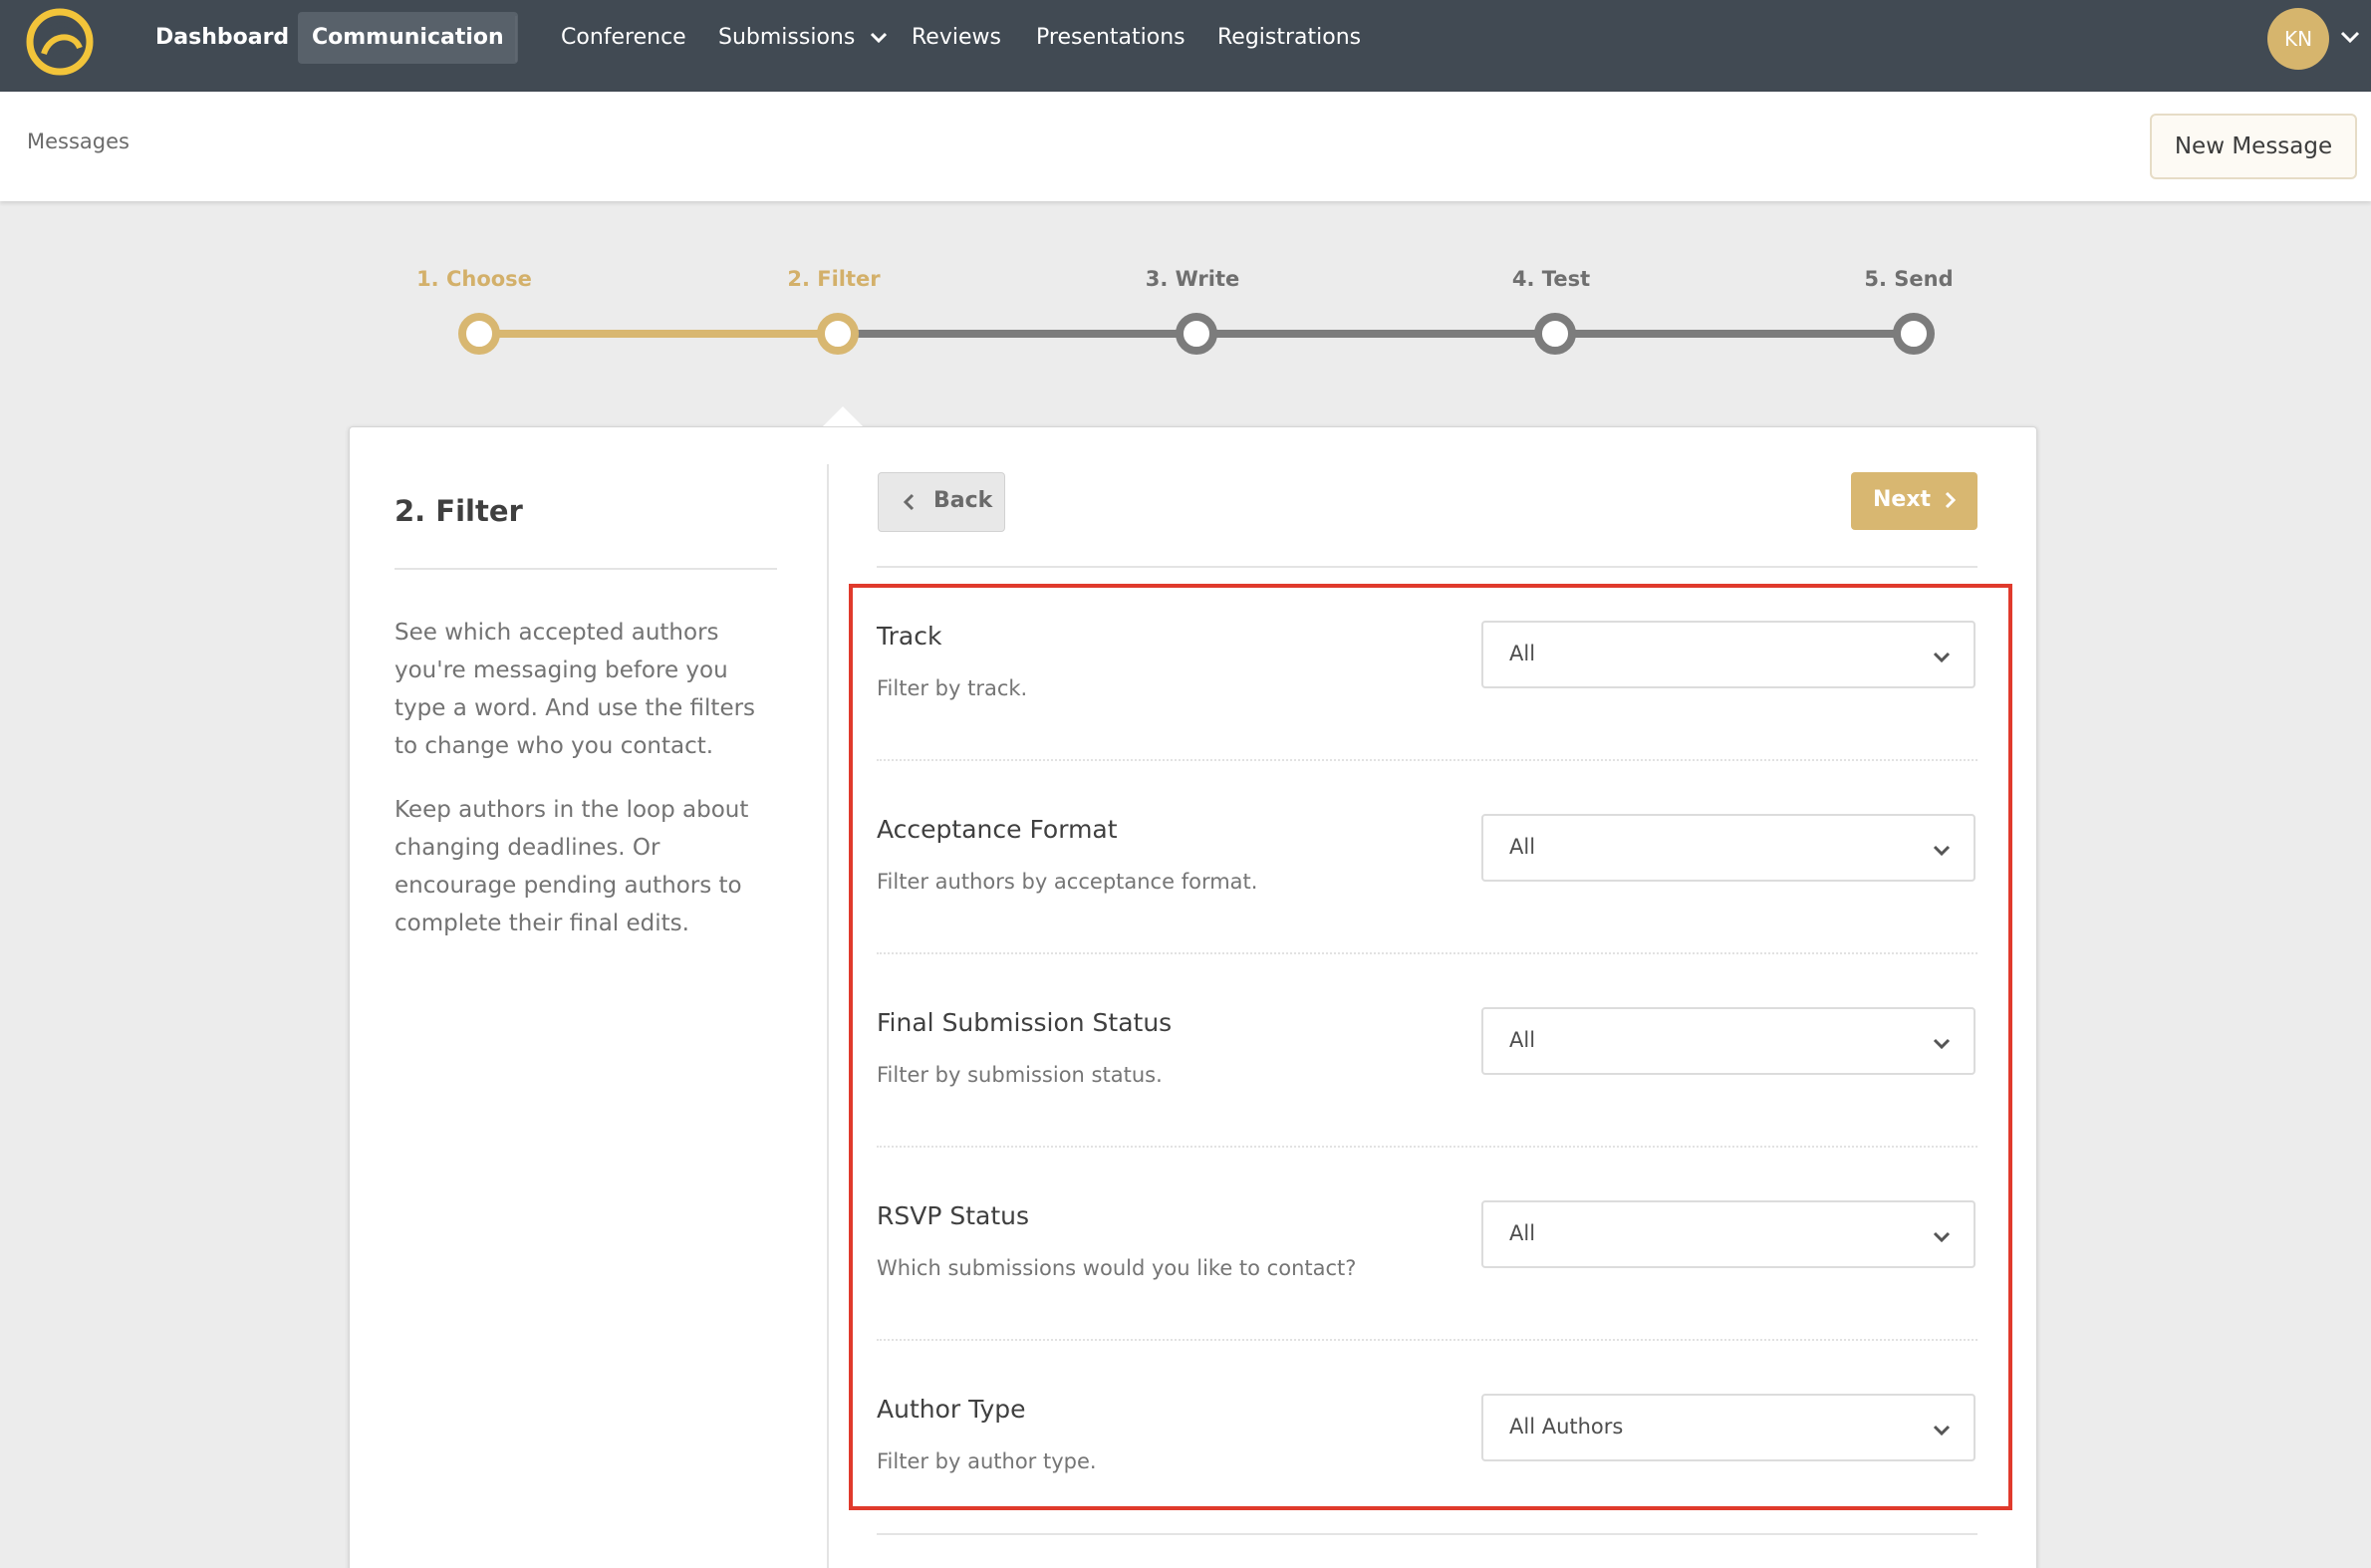 This screenshot has height=1568, width=2371. What do you see at coordinates (1551, 279) in the screenshot?
I see `step-label-test: 4. Test` at bounding box center [1551, 279].